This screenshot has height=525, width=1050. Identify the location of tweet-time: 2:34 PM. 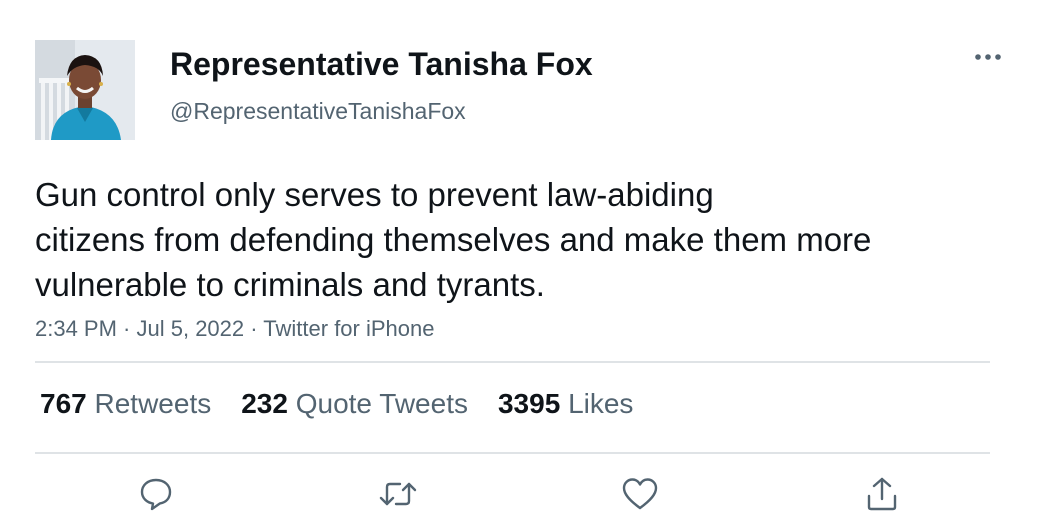
(76, 328).